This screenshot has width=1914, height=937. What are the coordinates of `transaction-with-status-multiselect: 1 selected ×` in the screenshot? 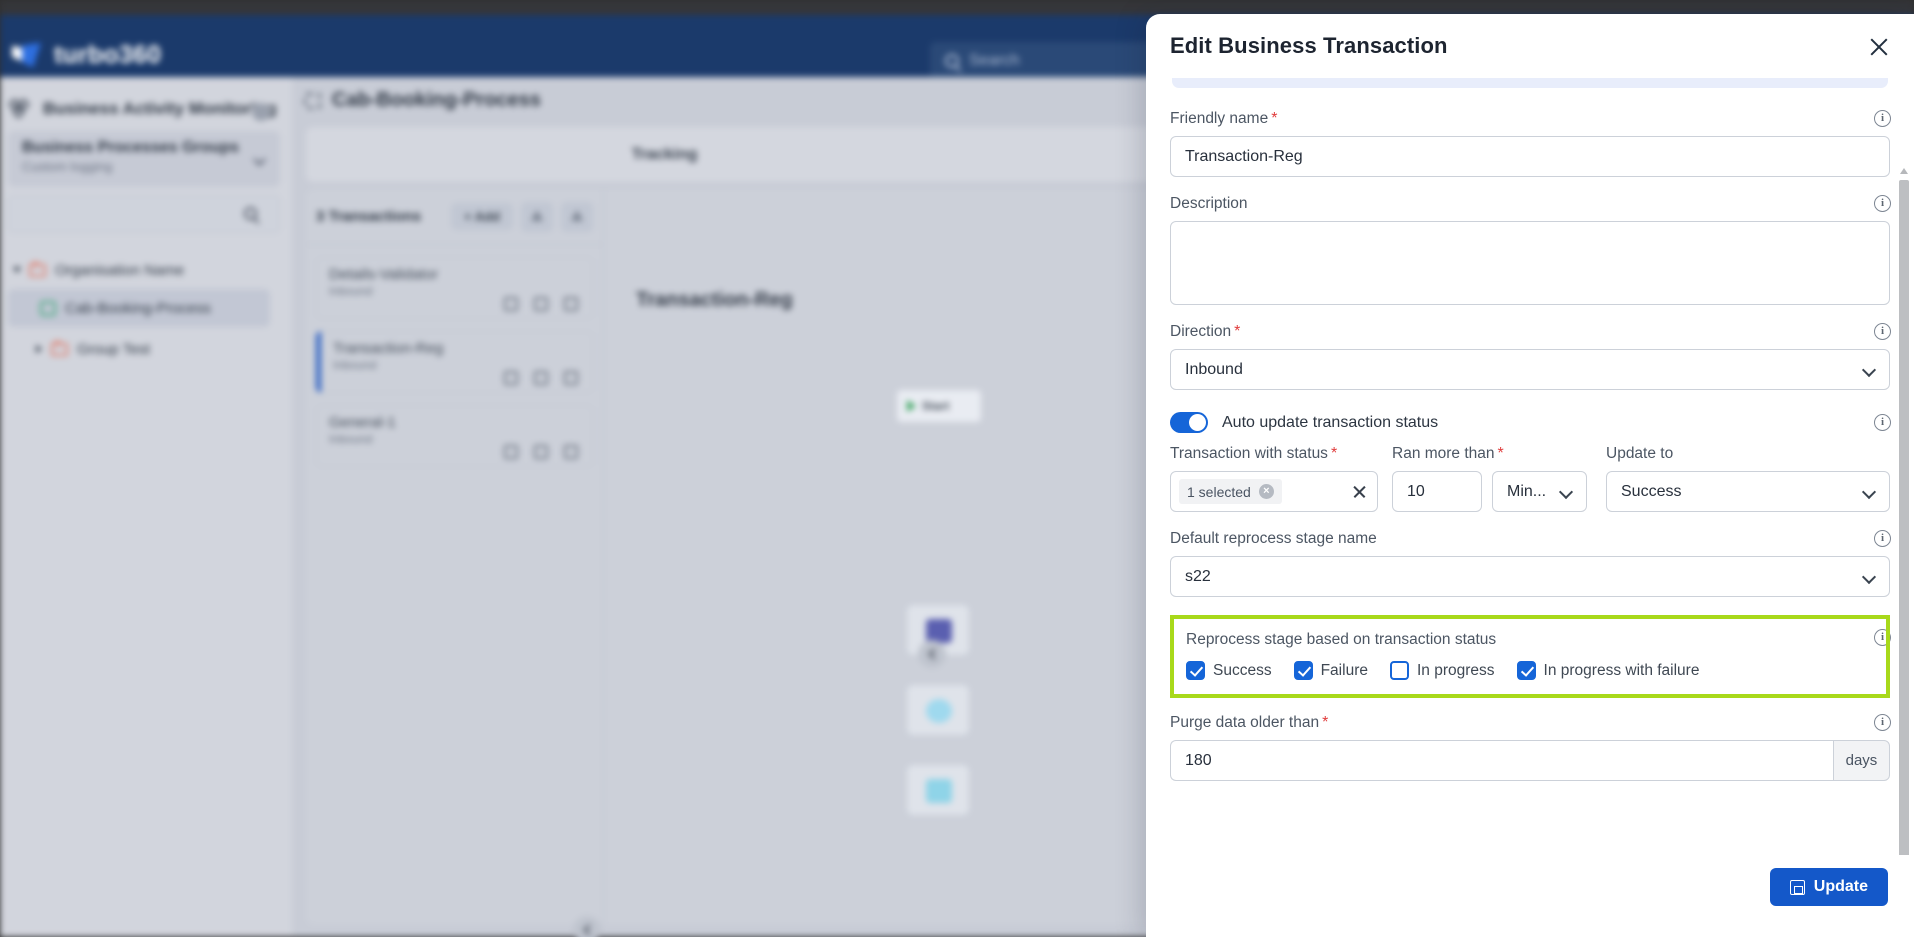 It's located at (1274, 491).